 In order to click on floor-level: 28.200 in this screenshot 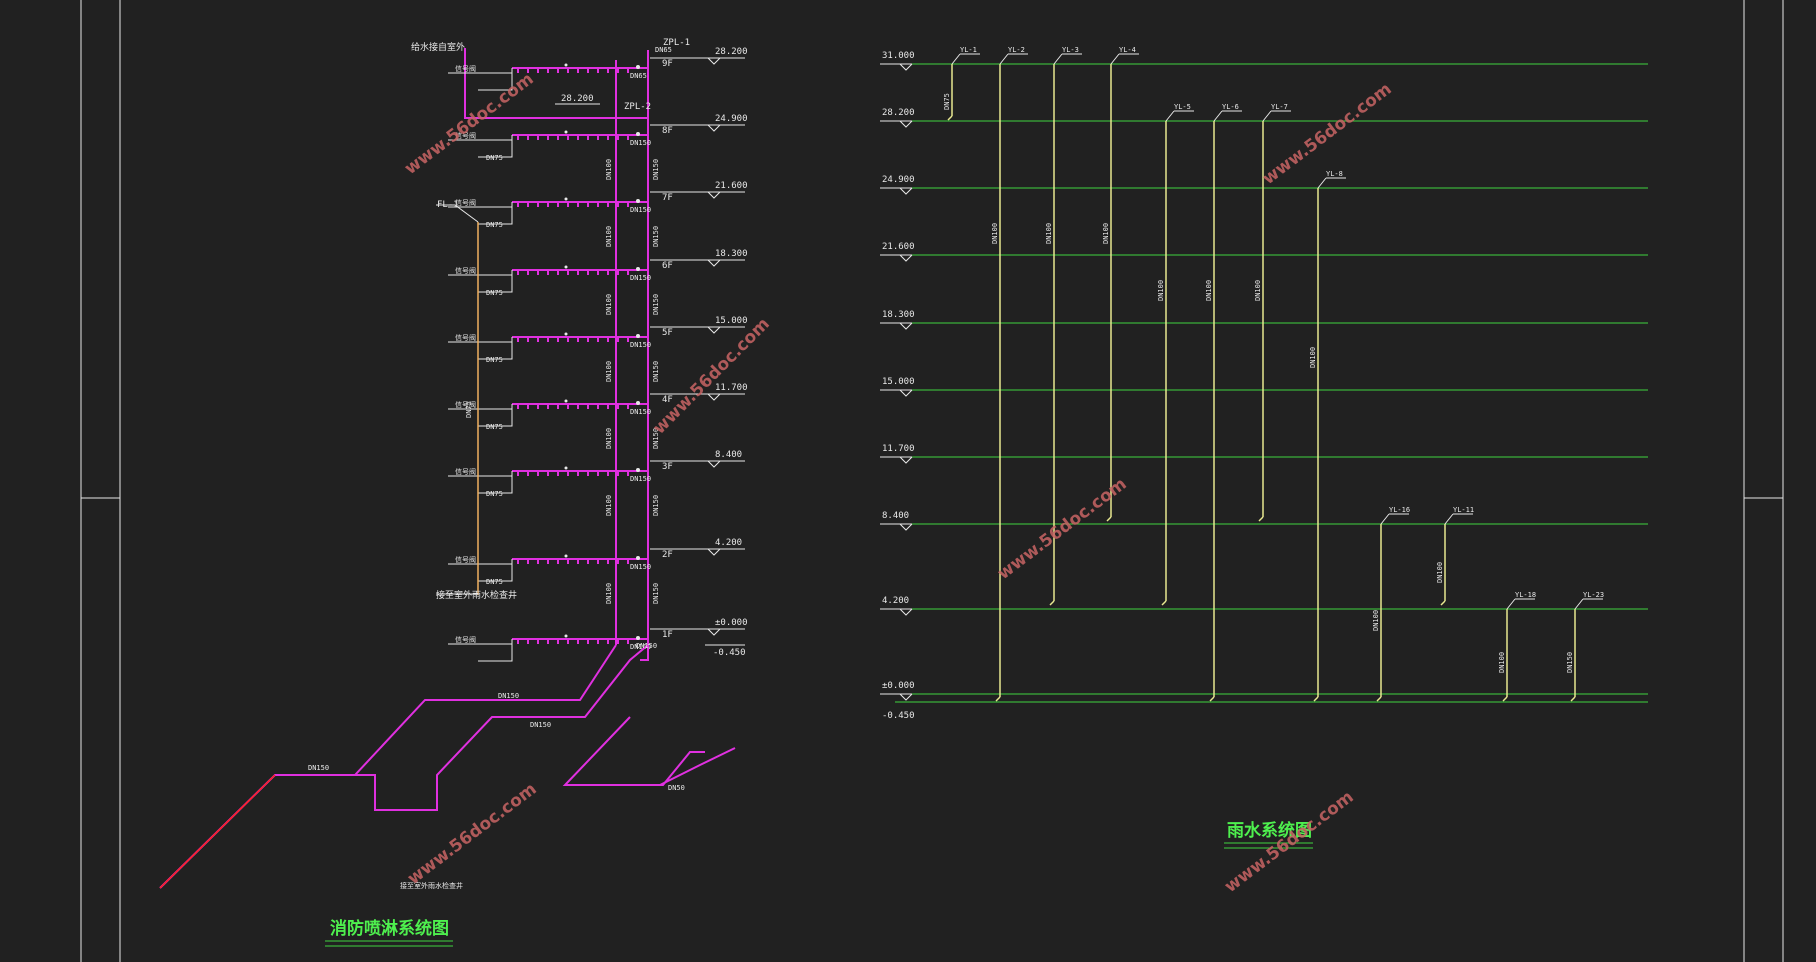, I will do `click(731, 52)`.